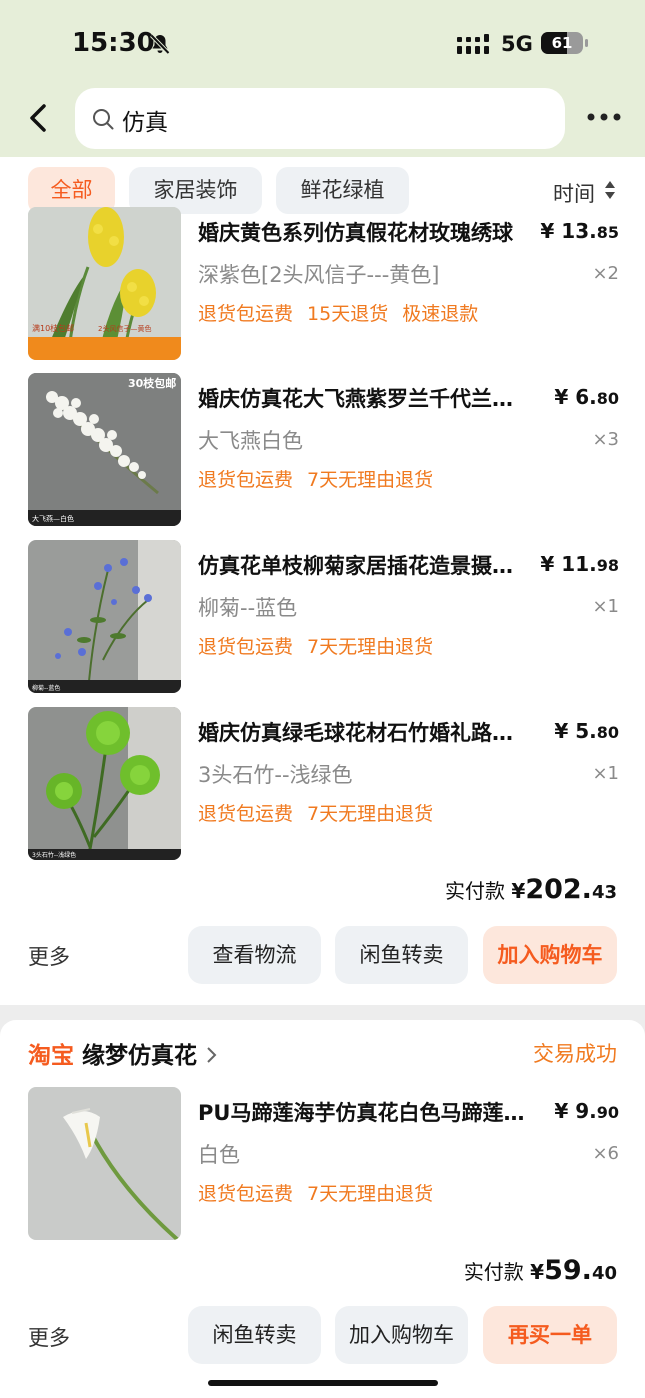  Describe the element at coordinates (586, 731) in the screenshot. I see `item-price: ¥ 5.80` at that location.